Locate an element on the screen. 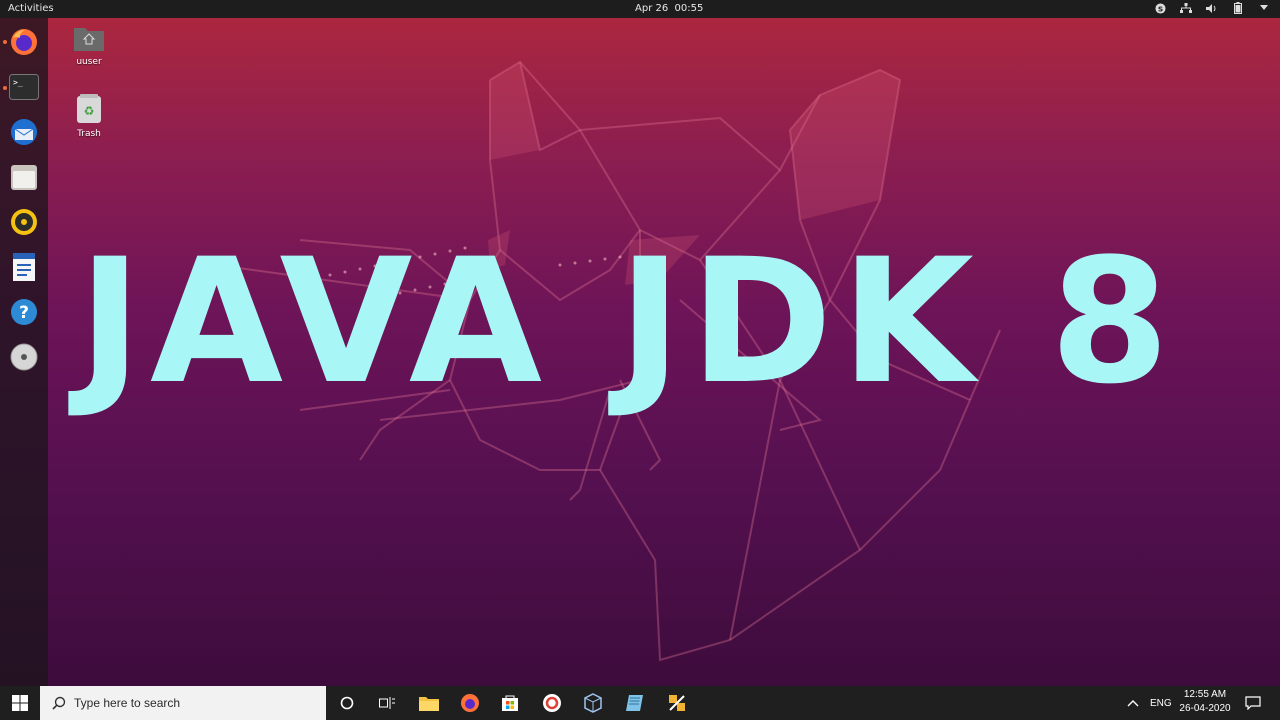 The height and width of the screenshot is (720, 1280). chevron-up-icon is located at coordinates (1133, 703).